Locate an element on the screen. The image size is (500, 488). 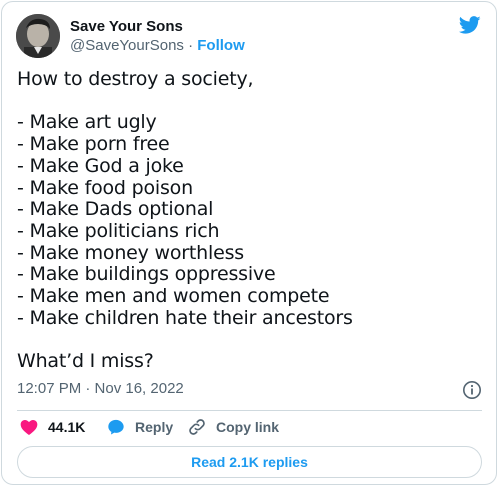
avatar is located at coordinates (38, 36).